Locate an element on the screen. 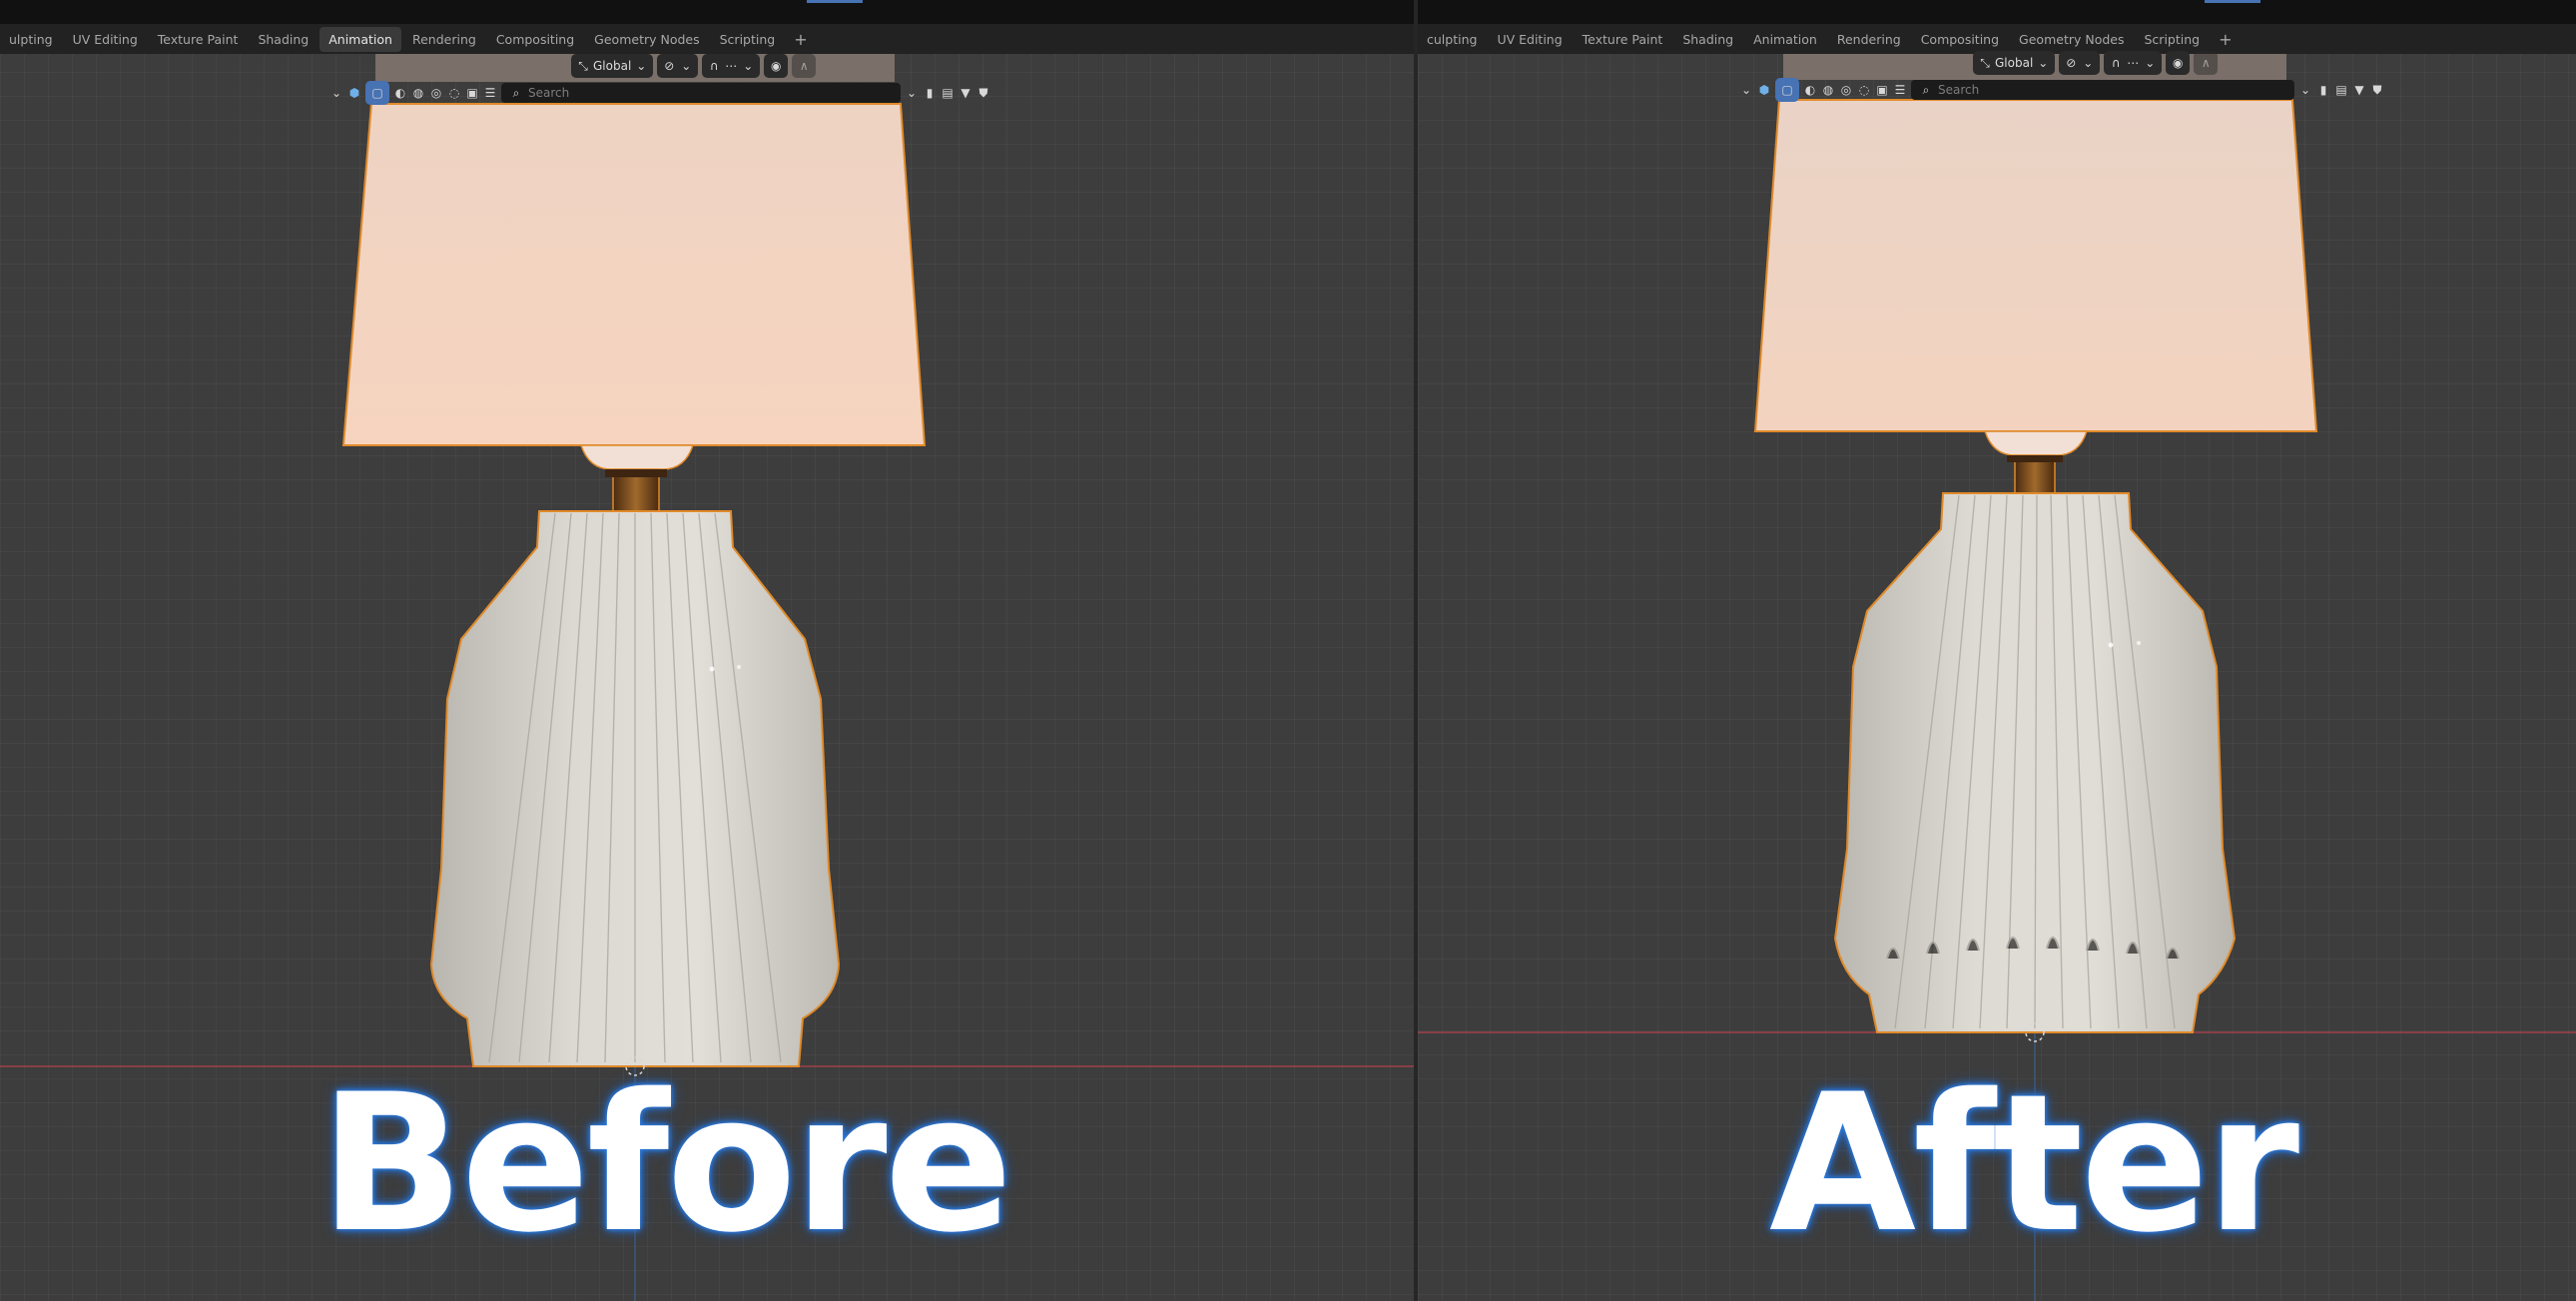 This screenshot has height=1301, width=2576. outliner-header-right: ⌄ ⬢ ▢ ◐ ◍ ◎ ◌ ▣ ☰ ⌕ Search ⌄ ▮ ▤ ▼ ⛊ is located at coordinates (2061, 90).